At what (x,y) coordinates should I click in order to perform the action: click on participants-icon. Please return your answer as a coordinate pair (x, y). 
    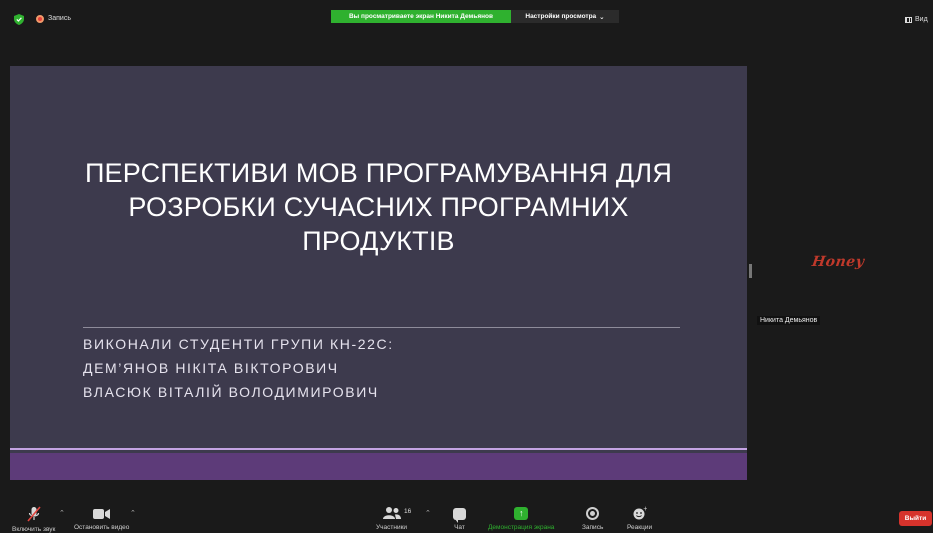
    Looking at the image, I should click on (391, 513).